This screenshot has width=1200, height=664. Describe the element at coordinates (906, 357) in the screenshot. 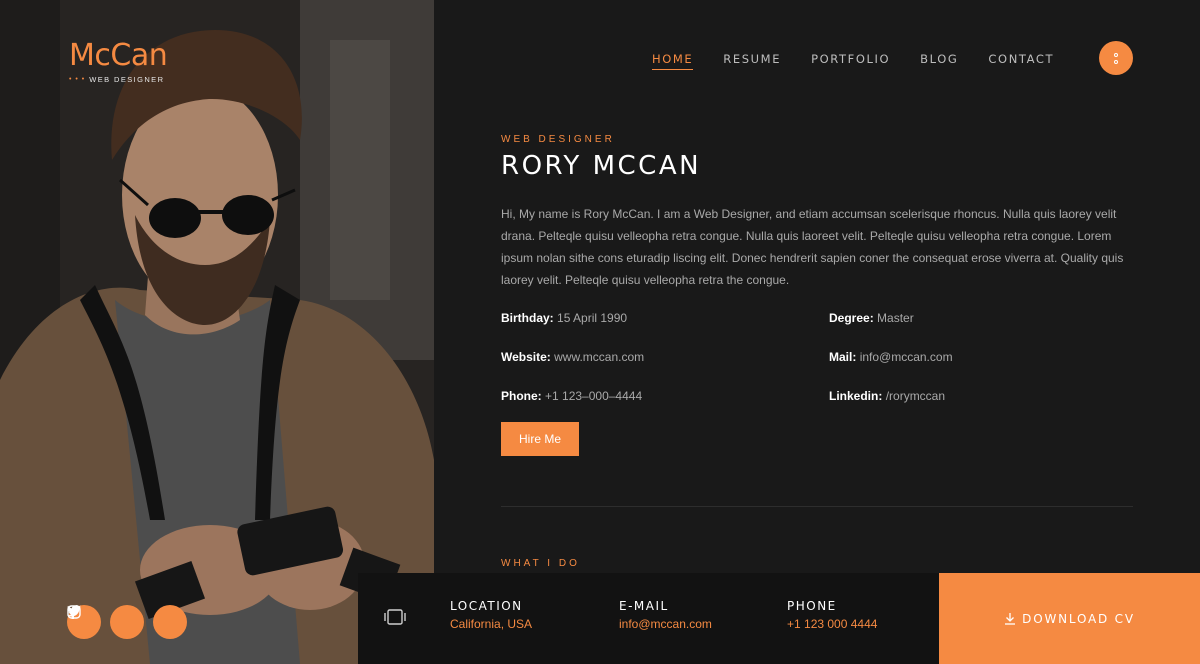

I see `detail-value: info@mccan.com` at that location.